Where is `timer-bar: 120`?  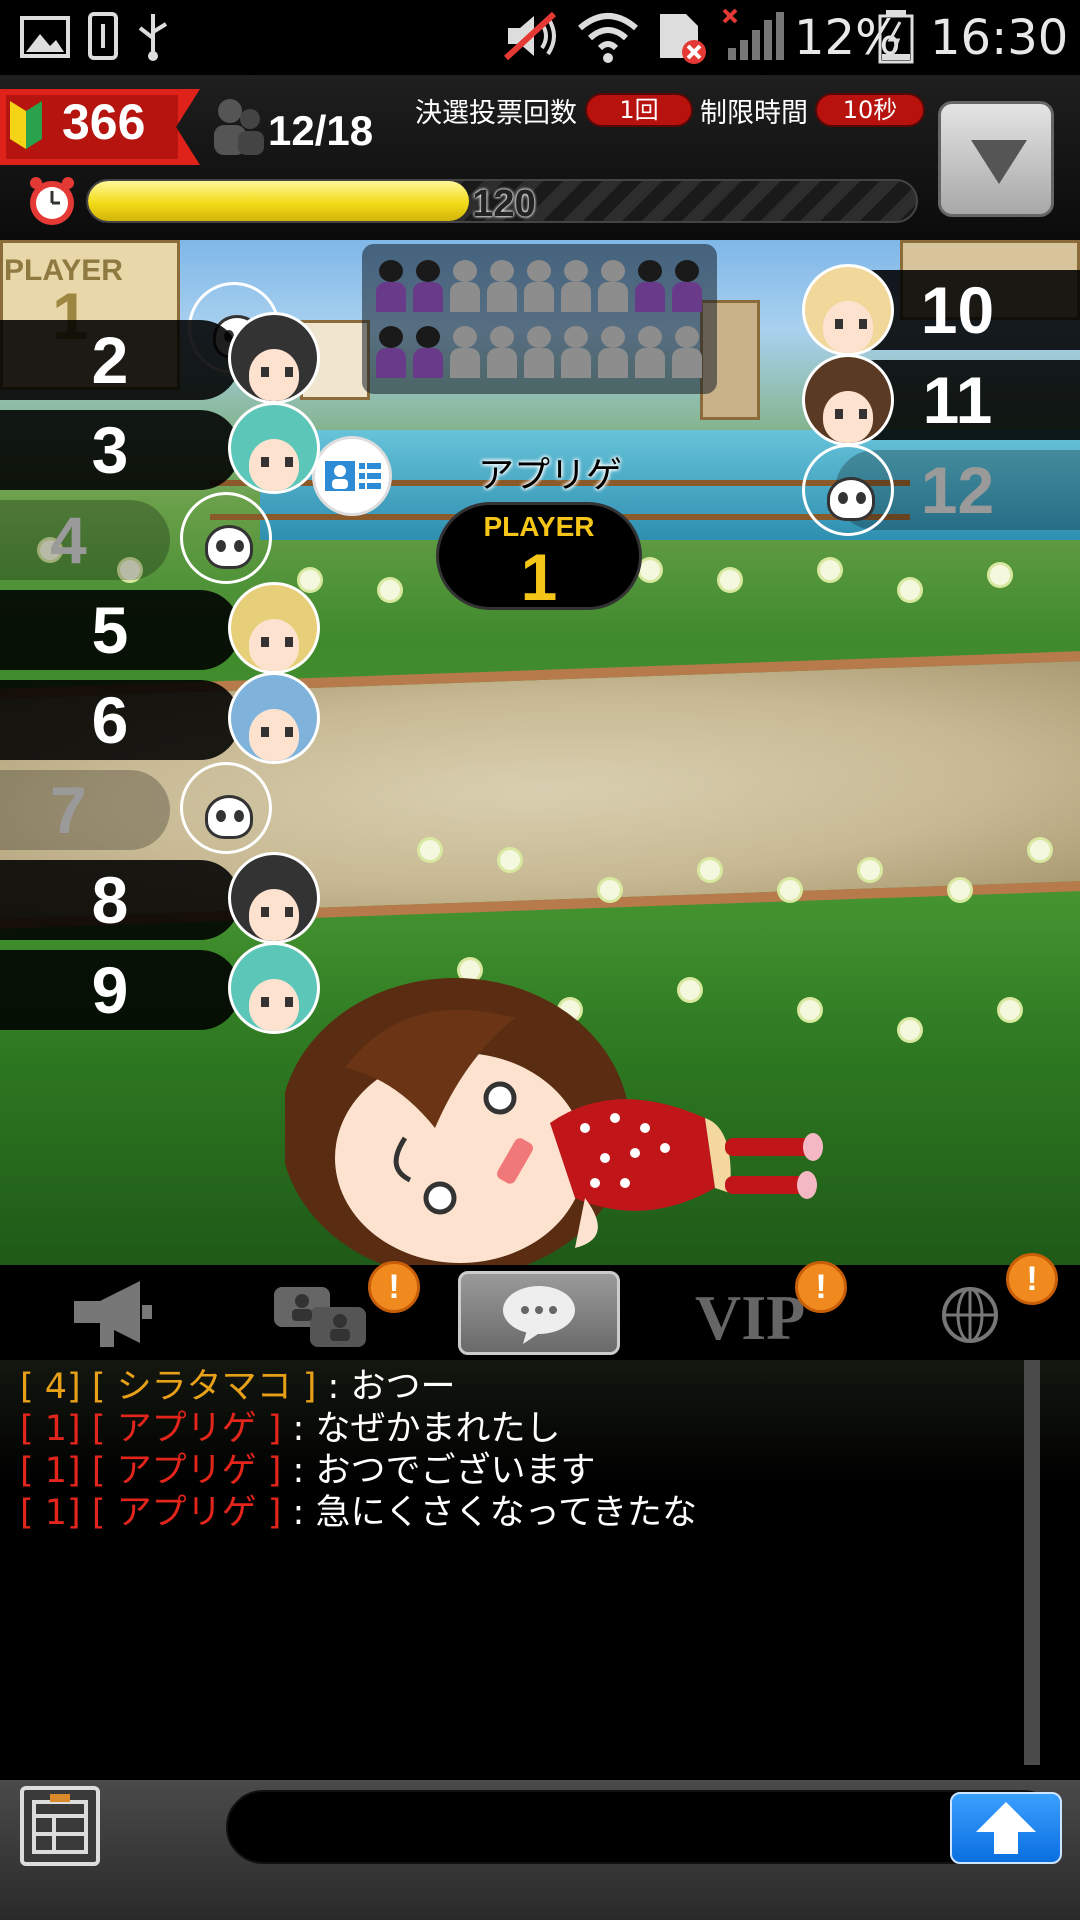 timer-bar: 120 is located at coordinates (502, 201).